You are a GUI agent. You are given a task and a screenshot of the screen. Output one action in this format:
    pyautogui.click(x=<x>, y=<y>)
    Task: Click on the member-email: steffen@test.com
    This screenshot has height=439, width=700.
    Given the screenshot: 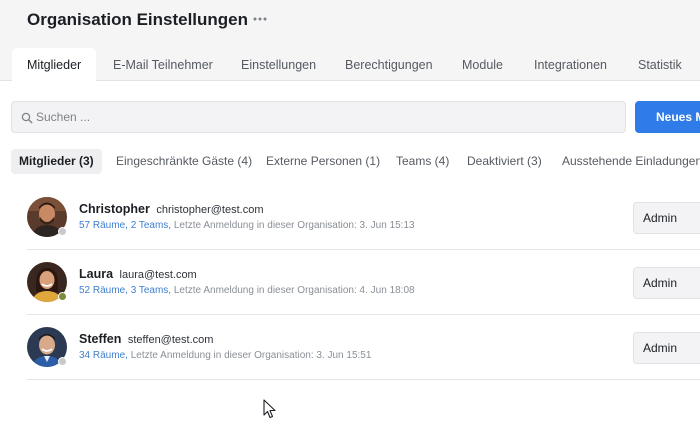 What is the action you would take?
    pyautogui.click(x=170, y=340)
    